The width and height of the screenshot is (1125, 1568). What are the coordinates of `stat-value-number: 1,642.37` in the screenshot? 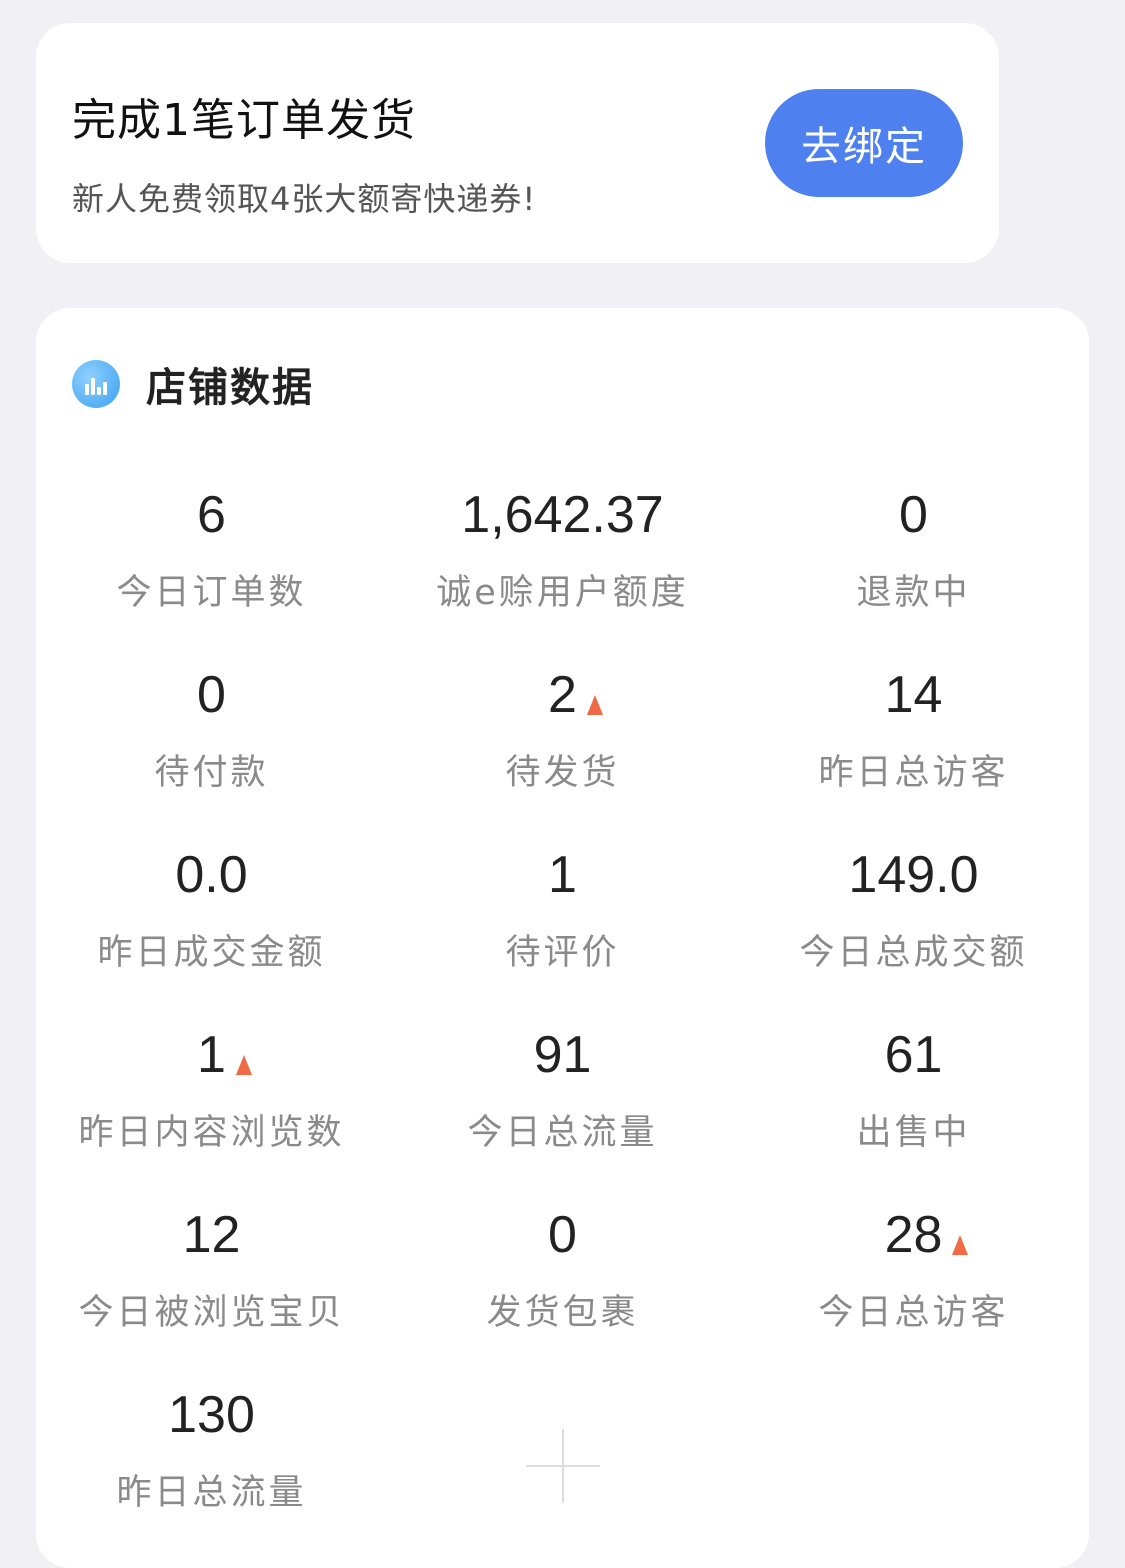 It's located at (562, 515).